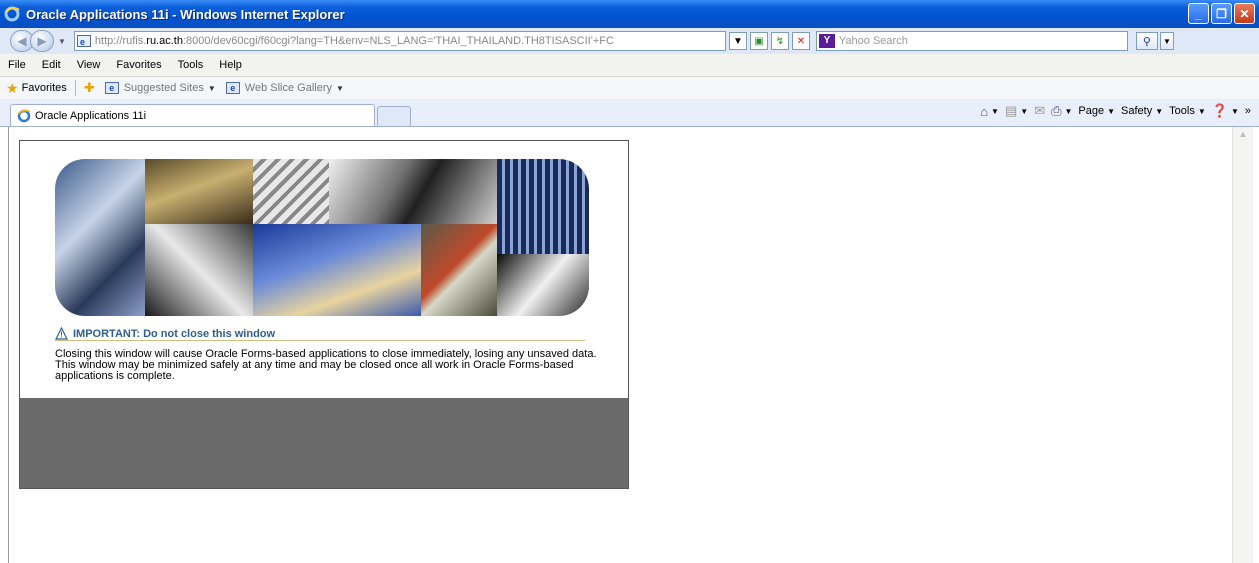 The width and height of the screenshot is (1259, 563). Describe the element at coordinates (164, 88) in the screenshot. I see `suggested-sites-link: Suggested Sites` at that location.